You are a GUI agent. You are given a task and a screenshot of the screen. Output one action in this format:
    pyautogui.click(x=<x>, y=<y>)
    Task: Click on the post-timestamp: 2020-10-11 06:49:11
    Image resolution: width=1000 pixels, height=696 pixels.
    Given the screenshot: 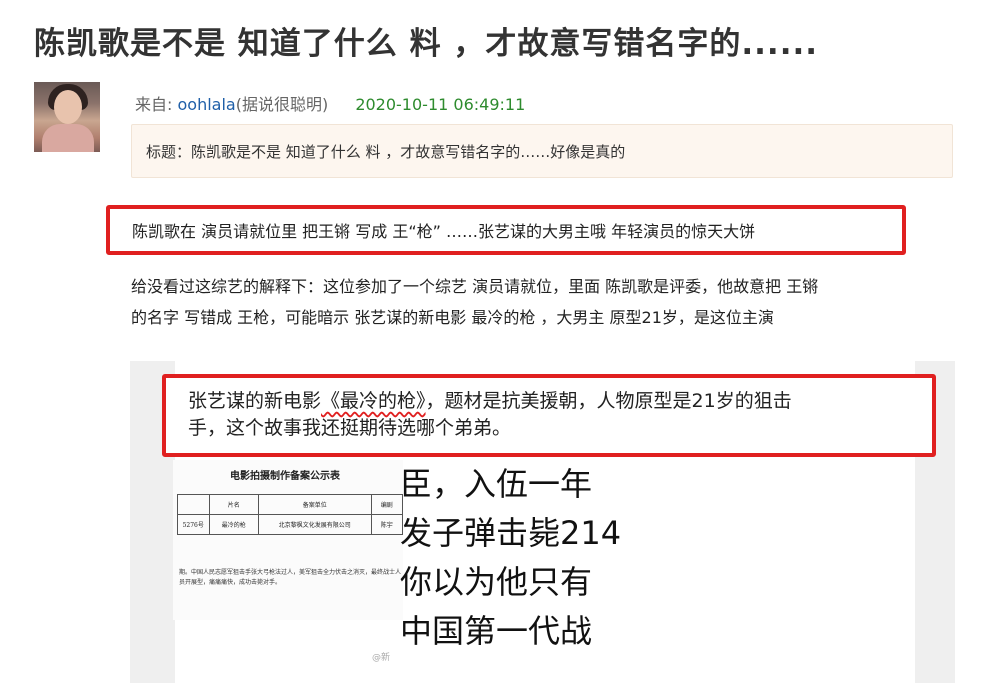 What is the action you would take?
    pyautogui.click(x=440, y=104)
    